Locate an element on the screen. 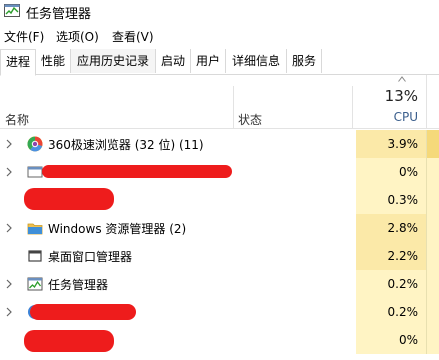 The width and height of the screenshot is (439, 360). menu-options: 选项(O) is located at coordinates (77, 36).